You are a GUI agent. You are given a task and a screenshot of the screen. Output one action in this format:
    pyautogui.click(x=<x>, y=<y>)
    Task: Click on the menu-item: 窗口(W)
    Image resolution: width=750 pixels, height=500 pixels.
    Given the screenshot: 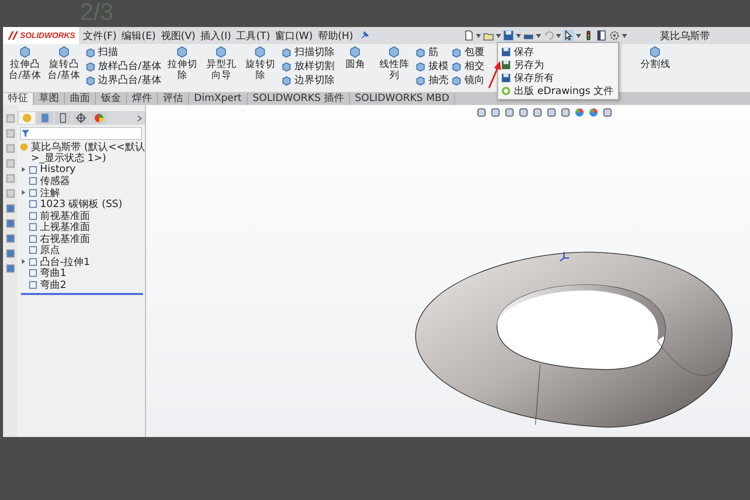 What is the action you would take?
    pyautogui.click(x=294, y=35)
    